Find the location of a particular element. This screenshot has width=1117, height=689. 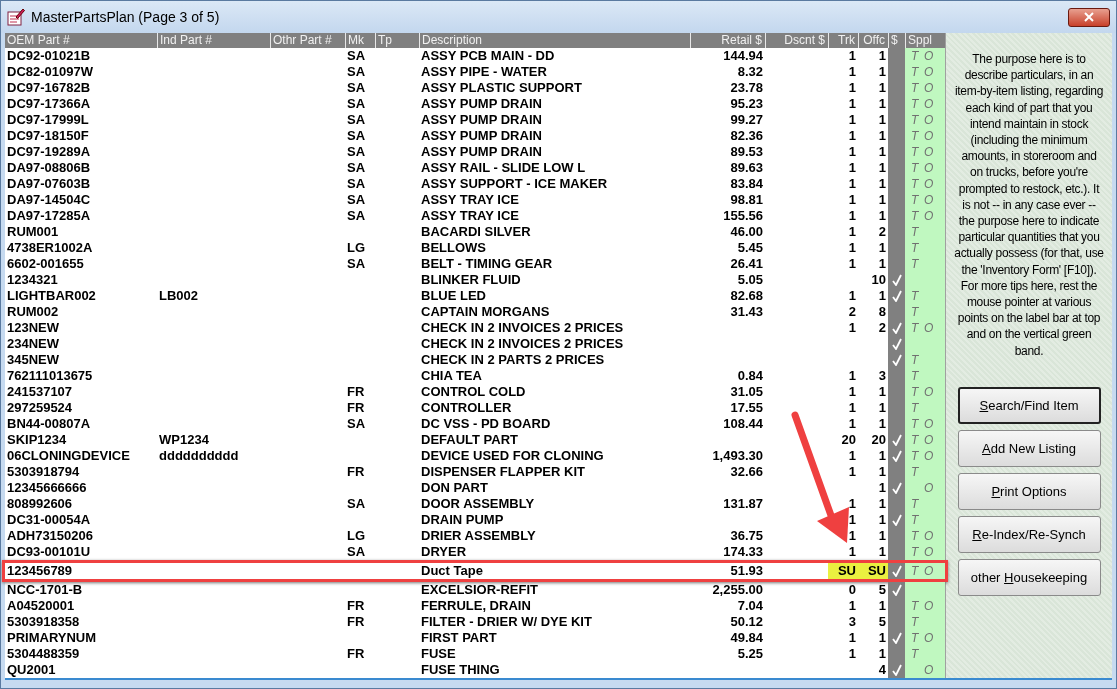

column-header: Offc is located at coordinates (873, 40).